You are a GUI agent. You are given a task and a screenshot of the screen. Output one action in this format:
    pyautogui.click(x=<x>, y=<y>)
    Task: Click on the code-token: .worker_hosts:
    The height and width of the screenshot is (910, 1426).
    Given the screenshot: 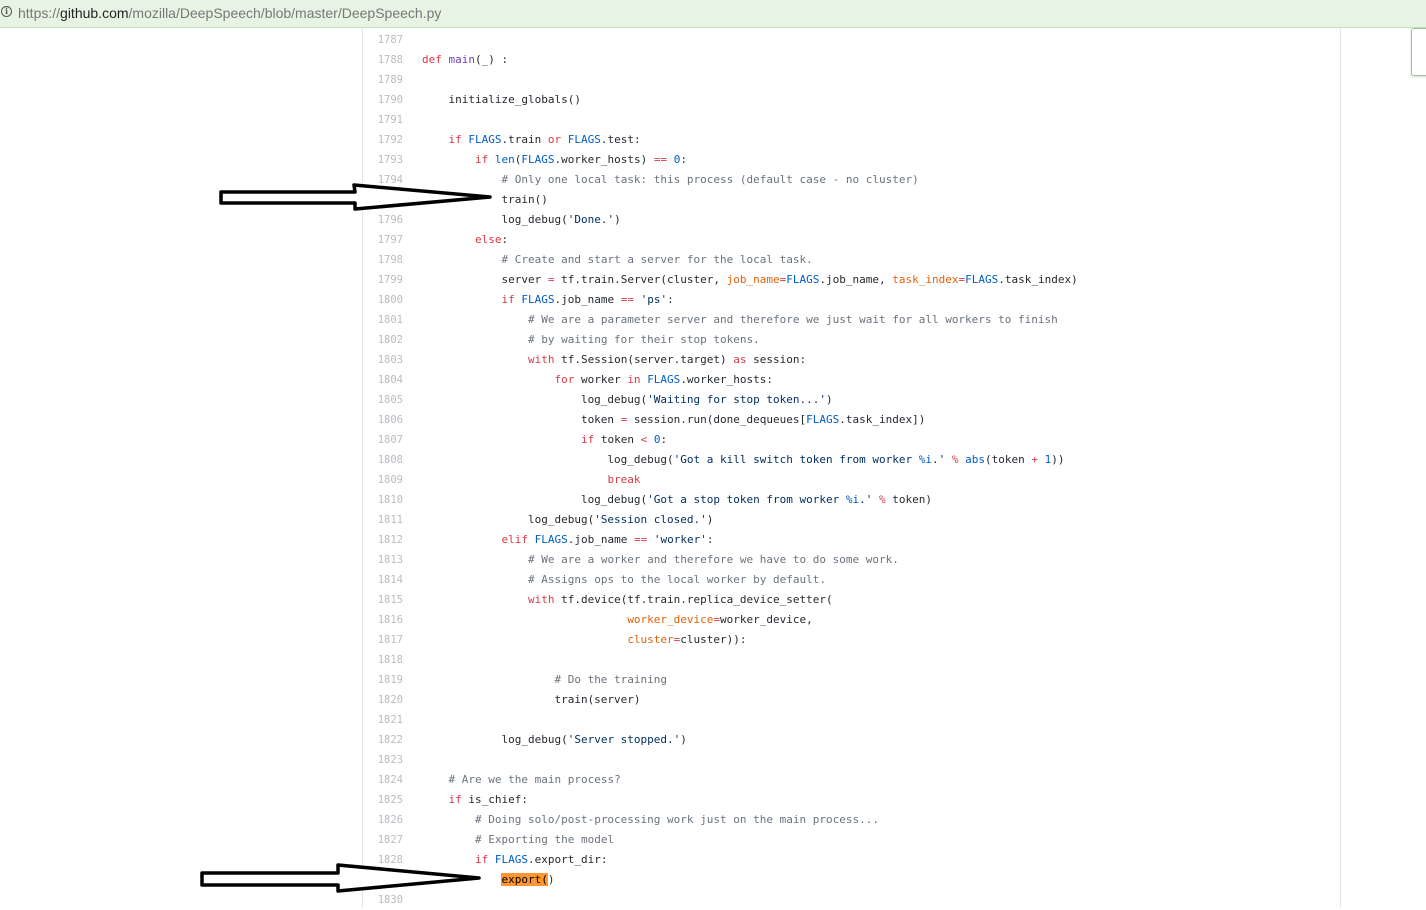 What is the action you would take?
    pyautogui.click(x=727, y=379)
    